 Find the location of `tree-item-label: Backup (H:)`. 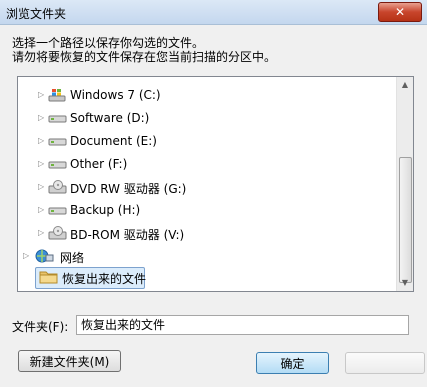

tree-item-label: Backup (H:) is located at coordinates (105, 210).